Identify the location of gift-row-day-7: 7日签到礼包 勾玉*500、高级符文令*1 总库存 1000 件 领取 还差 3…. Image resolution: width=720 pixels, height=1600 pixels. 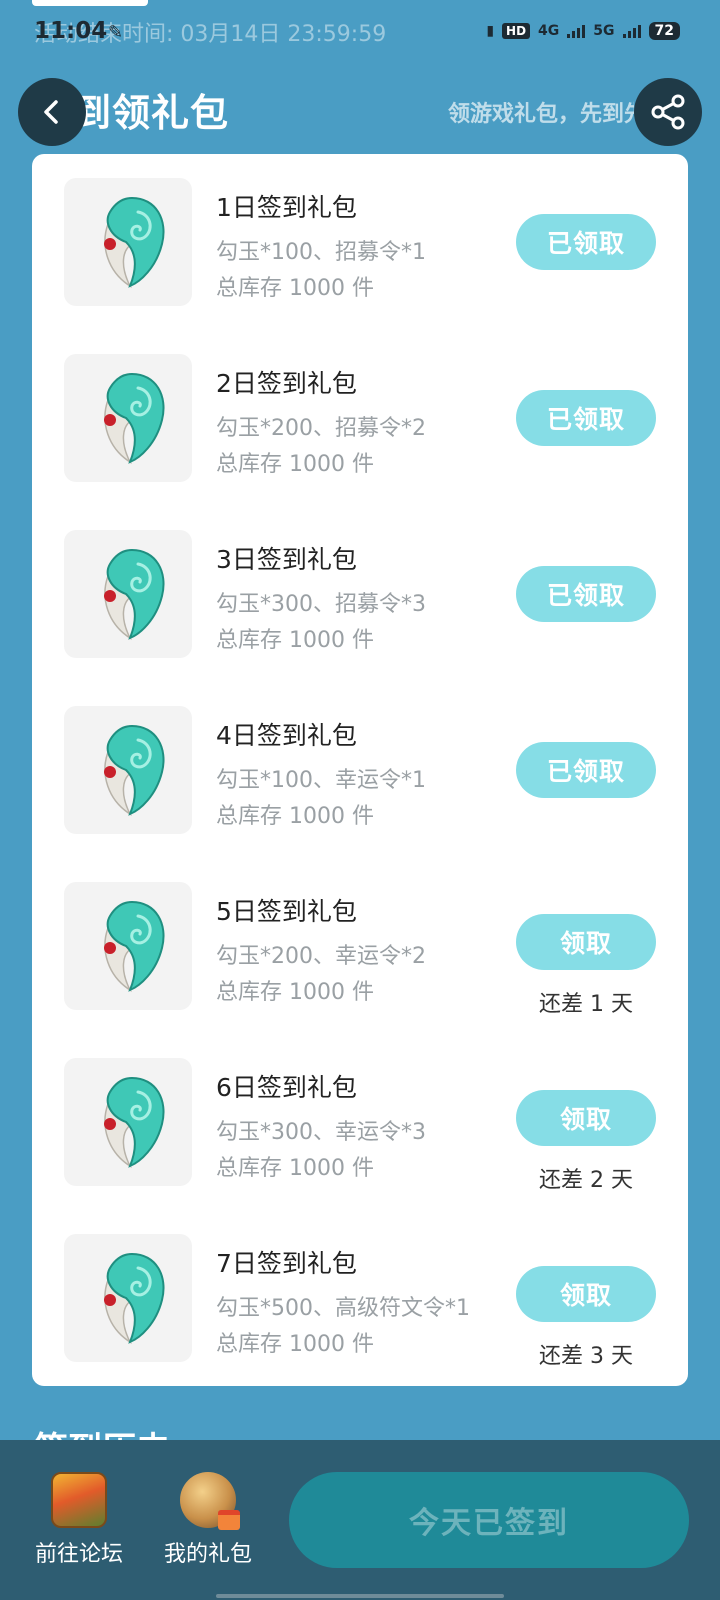
(360, 1289).